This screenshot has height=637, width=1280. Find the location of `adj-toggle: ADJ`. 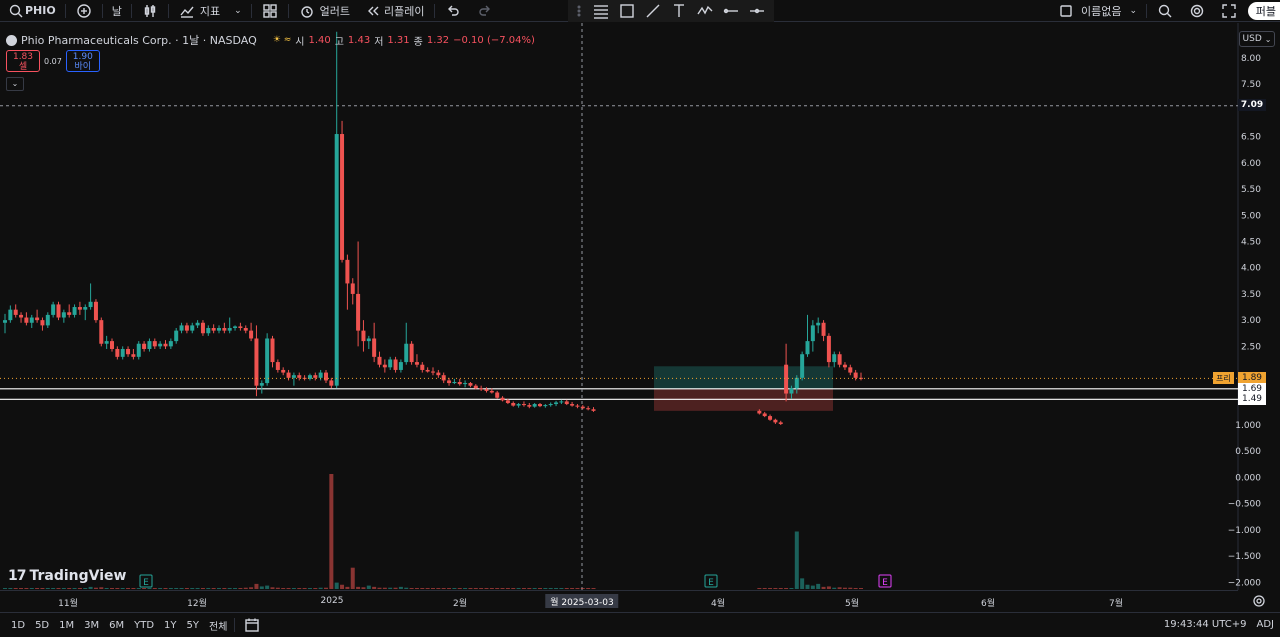

adj-toggle: ADJ is located at coordinates (1266, 624).